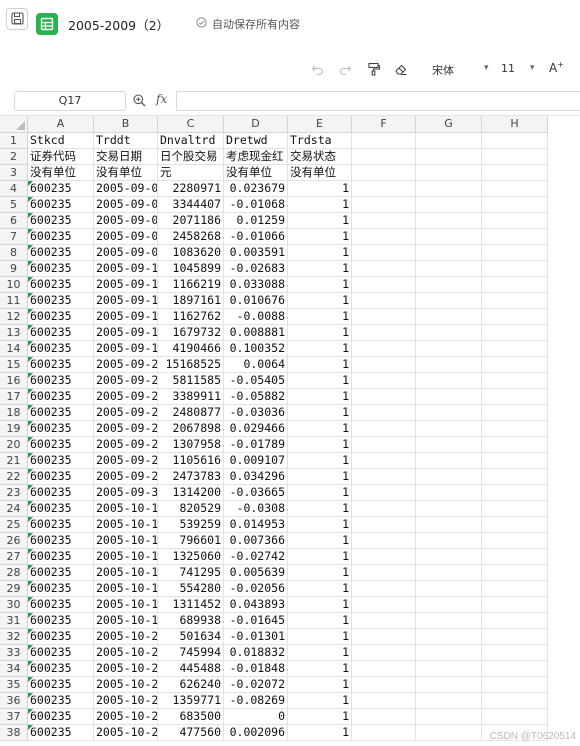 The height and width of the screenshot is (746, 580). What do you see at coordinates (515, 253) in the screenshot?
I see `cell-h8` at bounding box center [515, 253].